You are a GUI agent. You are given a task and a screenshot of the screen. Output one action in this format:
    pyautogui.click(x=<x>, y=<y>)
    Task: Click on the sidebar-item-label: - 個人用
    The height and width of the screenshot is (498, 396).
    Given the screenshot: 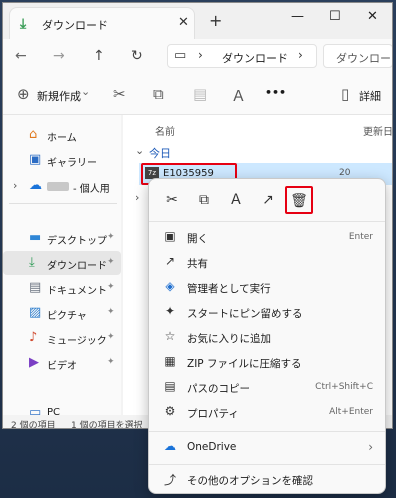 What is the action you would take?
    pyautogui.click(x=91, y=189)
    